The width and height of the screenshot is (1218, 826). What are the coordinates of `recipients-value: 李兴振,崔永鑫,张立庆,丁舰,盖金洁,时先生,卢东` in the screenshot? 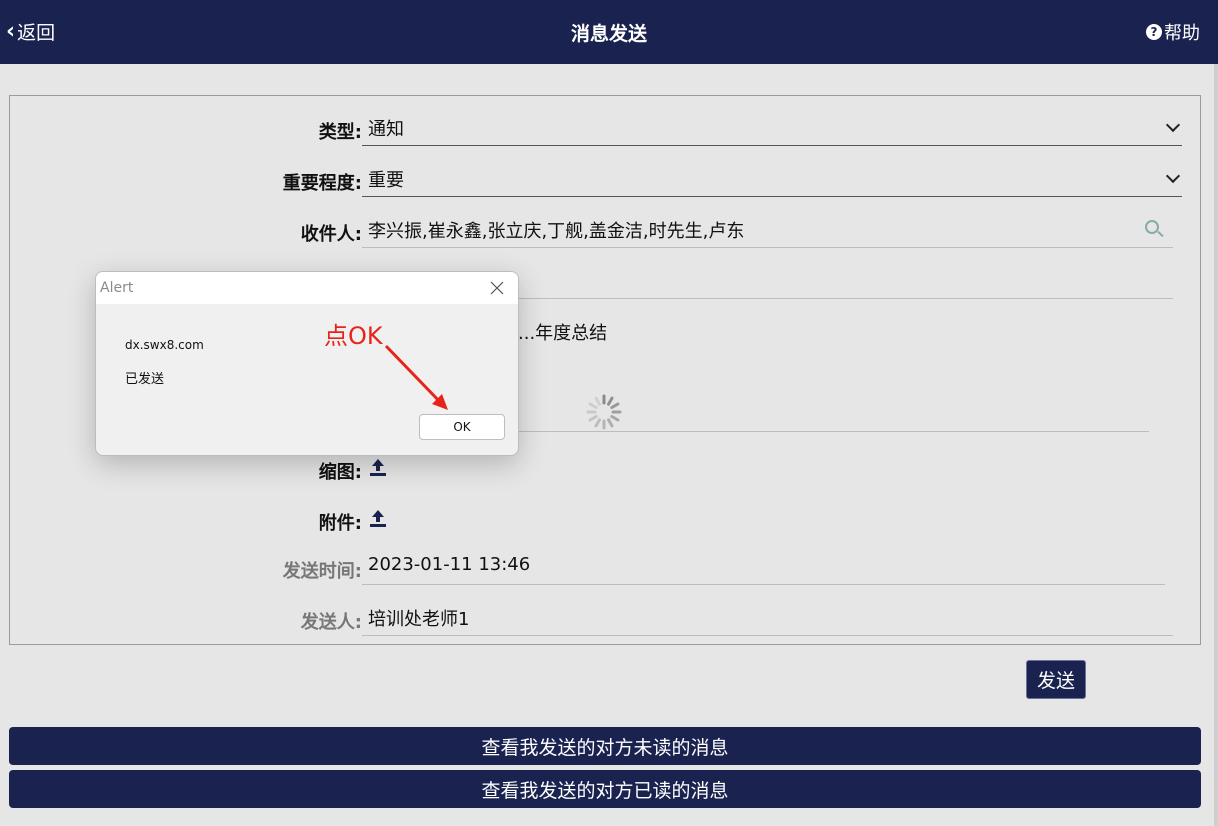 It's located at (556, 231).